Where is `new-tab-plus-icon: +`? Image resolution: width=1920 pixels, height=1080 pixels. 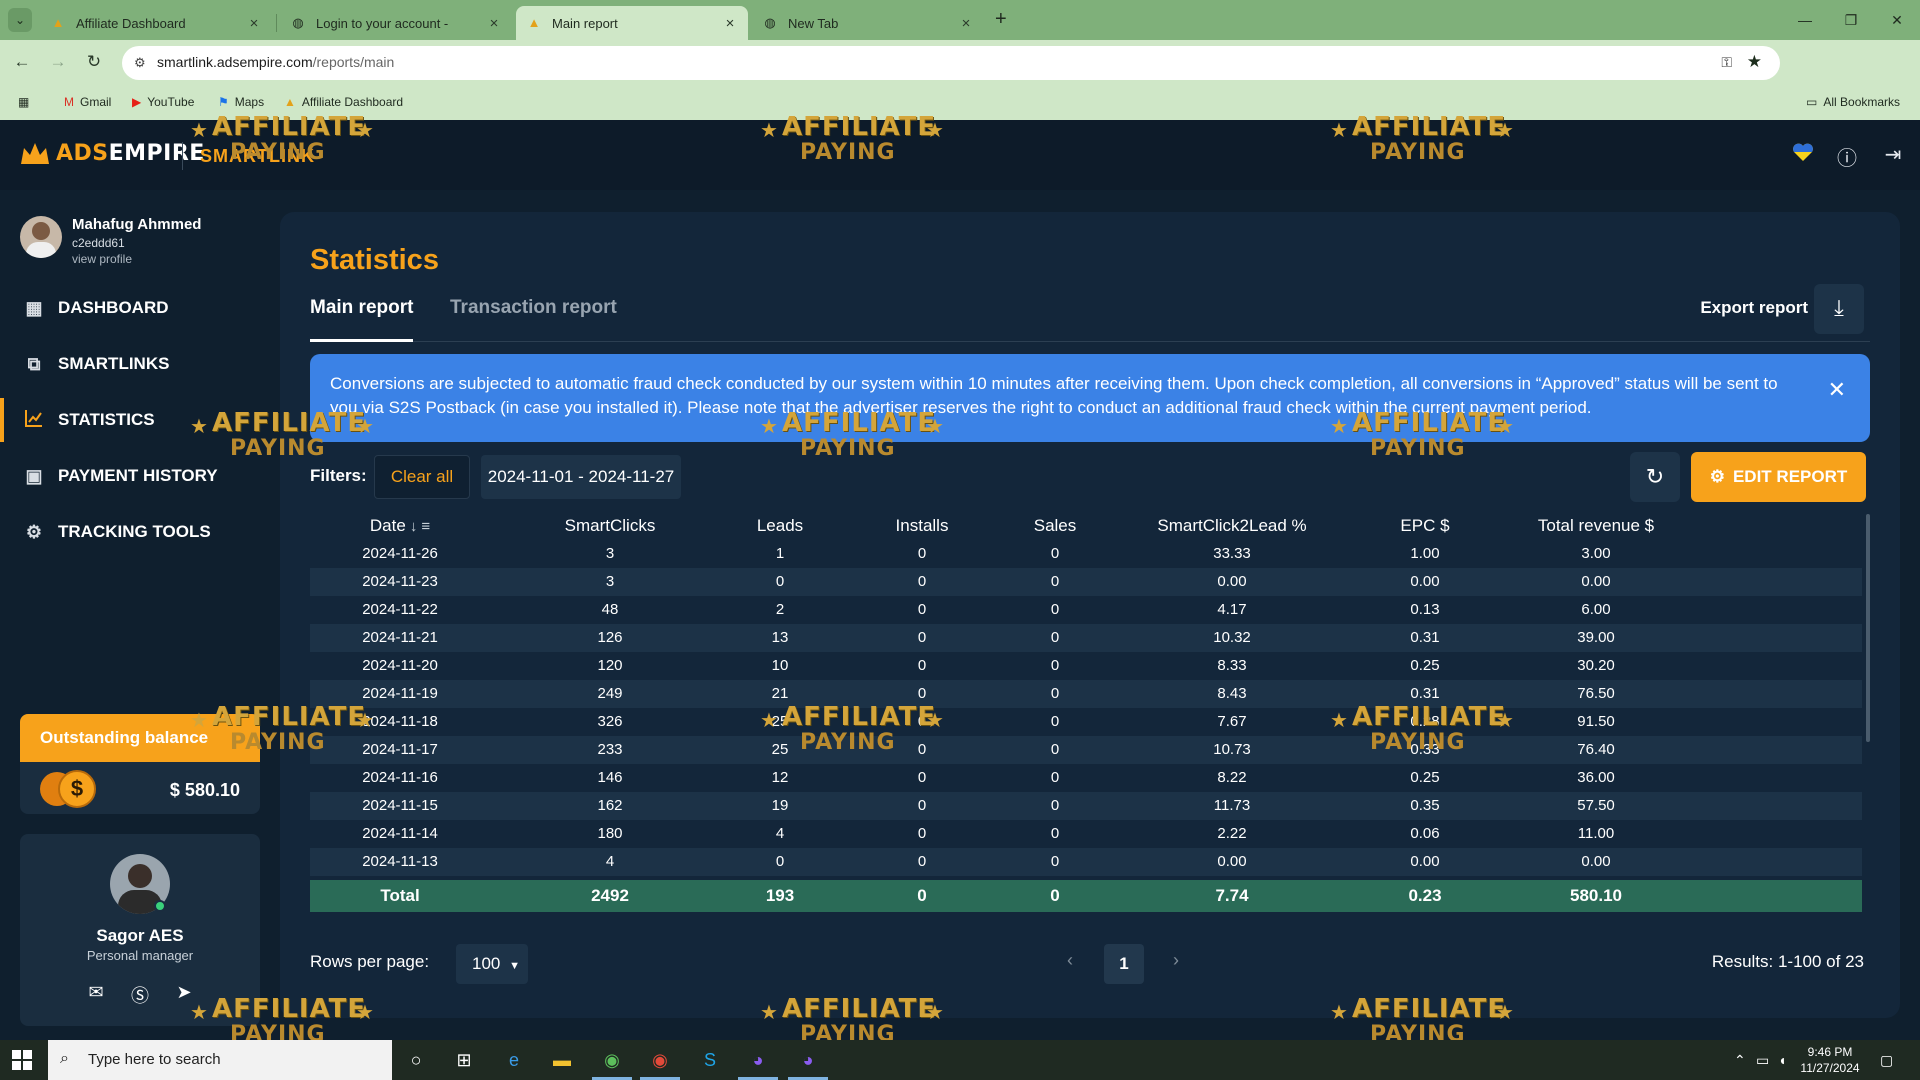
new-tab-plus-icon: + is located at coordinates (1001, 19).